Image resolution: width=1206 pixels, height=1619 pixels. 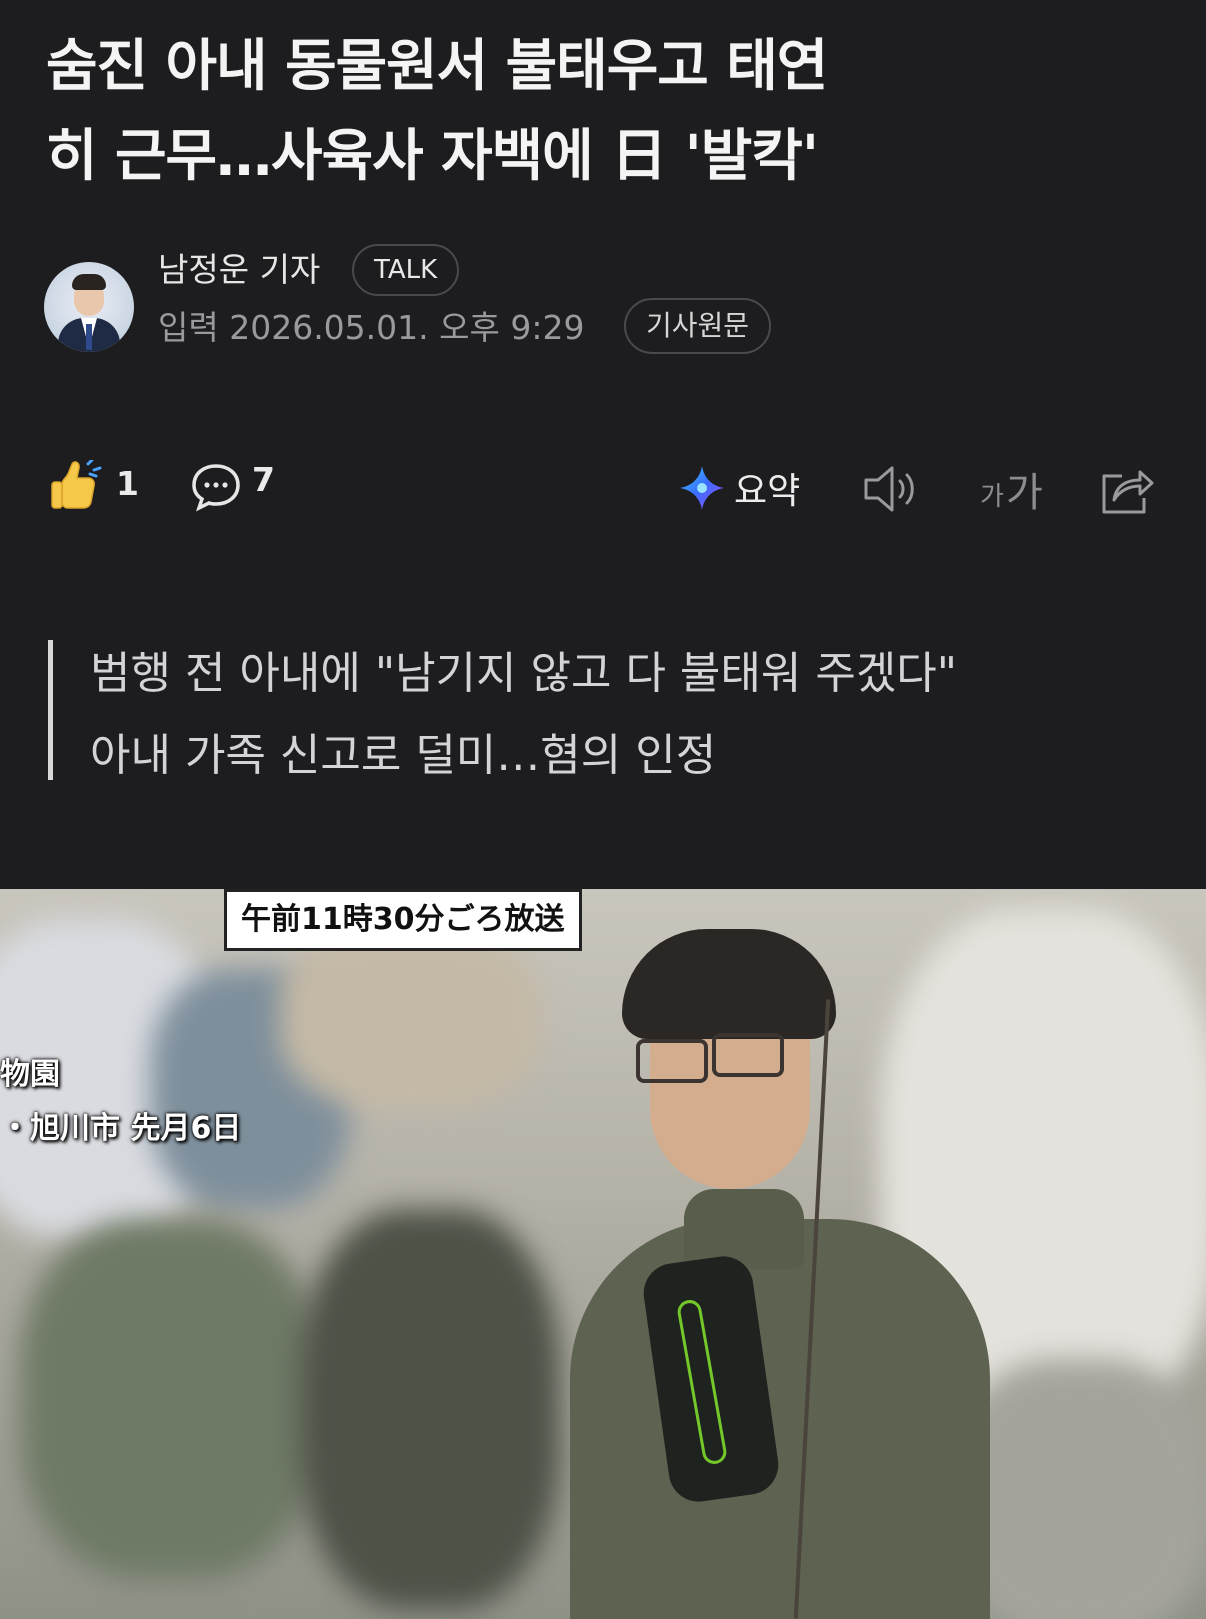 What do you see at coordinates (121, 1128) in the screenshot?
I see `place-label-2: ・旭川市 先月6日` at bounding box center [121, 1128].